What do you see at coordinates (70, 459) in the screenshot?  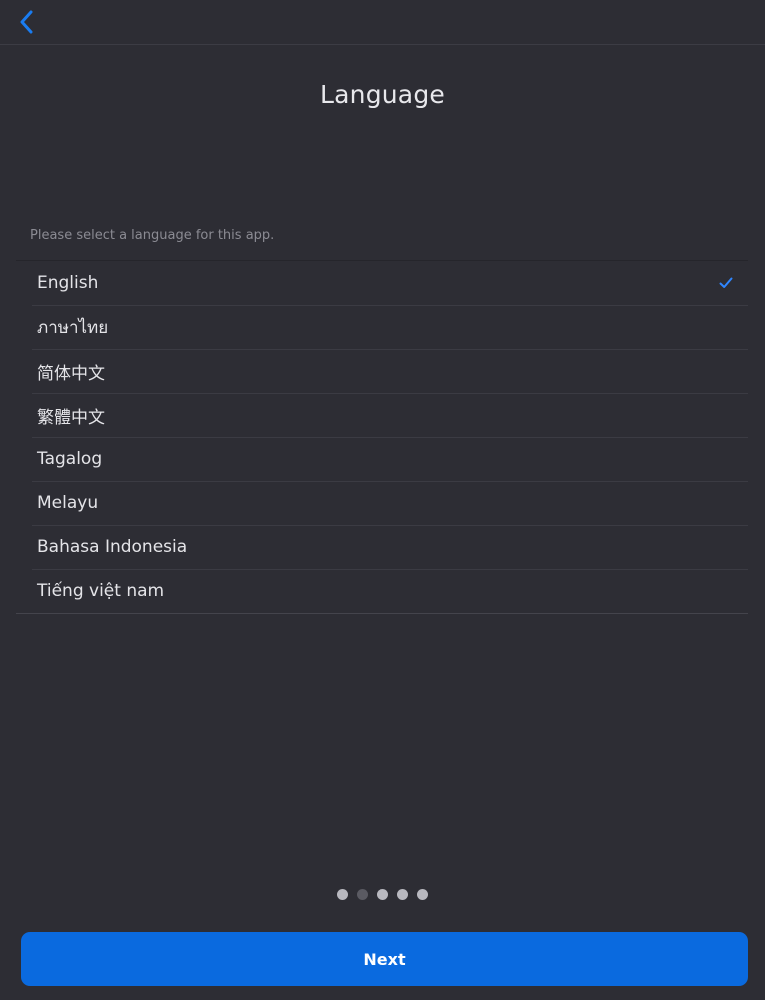 I see `language-label: Tagalog` at bounding box center [70, 459].